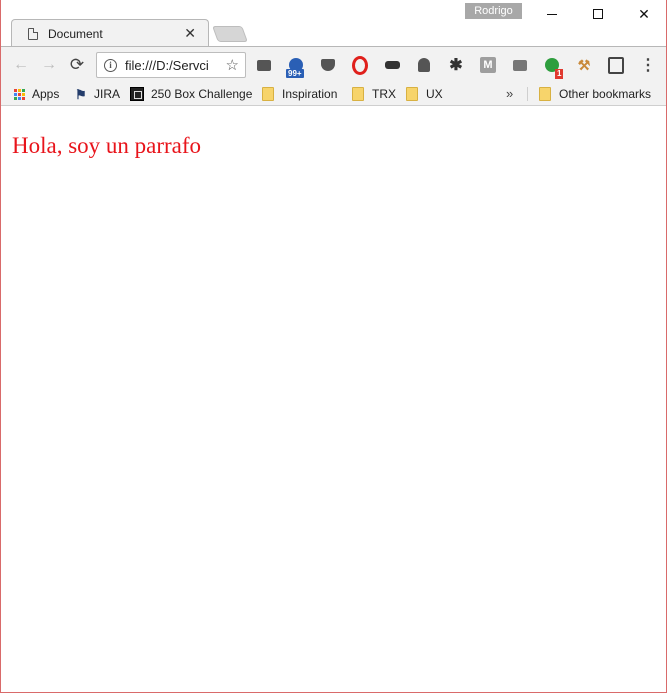 Image resolution: width=667 pixels, height=693 pixels. I want to click on minimize-icon, so click(552, 14).